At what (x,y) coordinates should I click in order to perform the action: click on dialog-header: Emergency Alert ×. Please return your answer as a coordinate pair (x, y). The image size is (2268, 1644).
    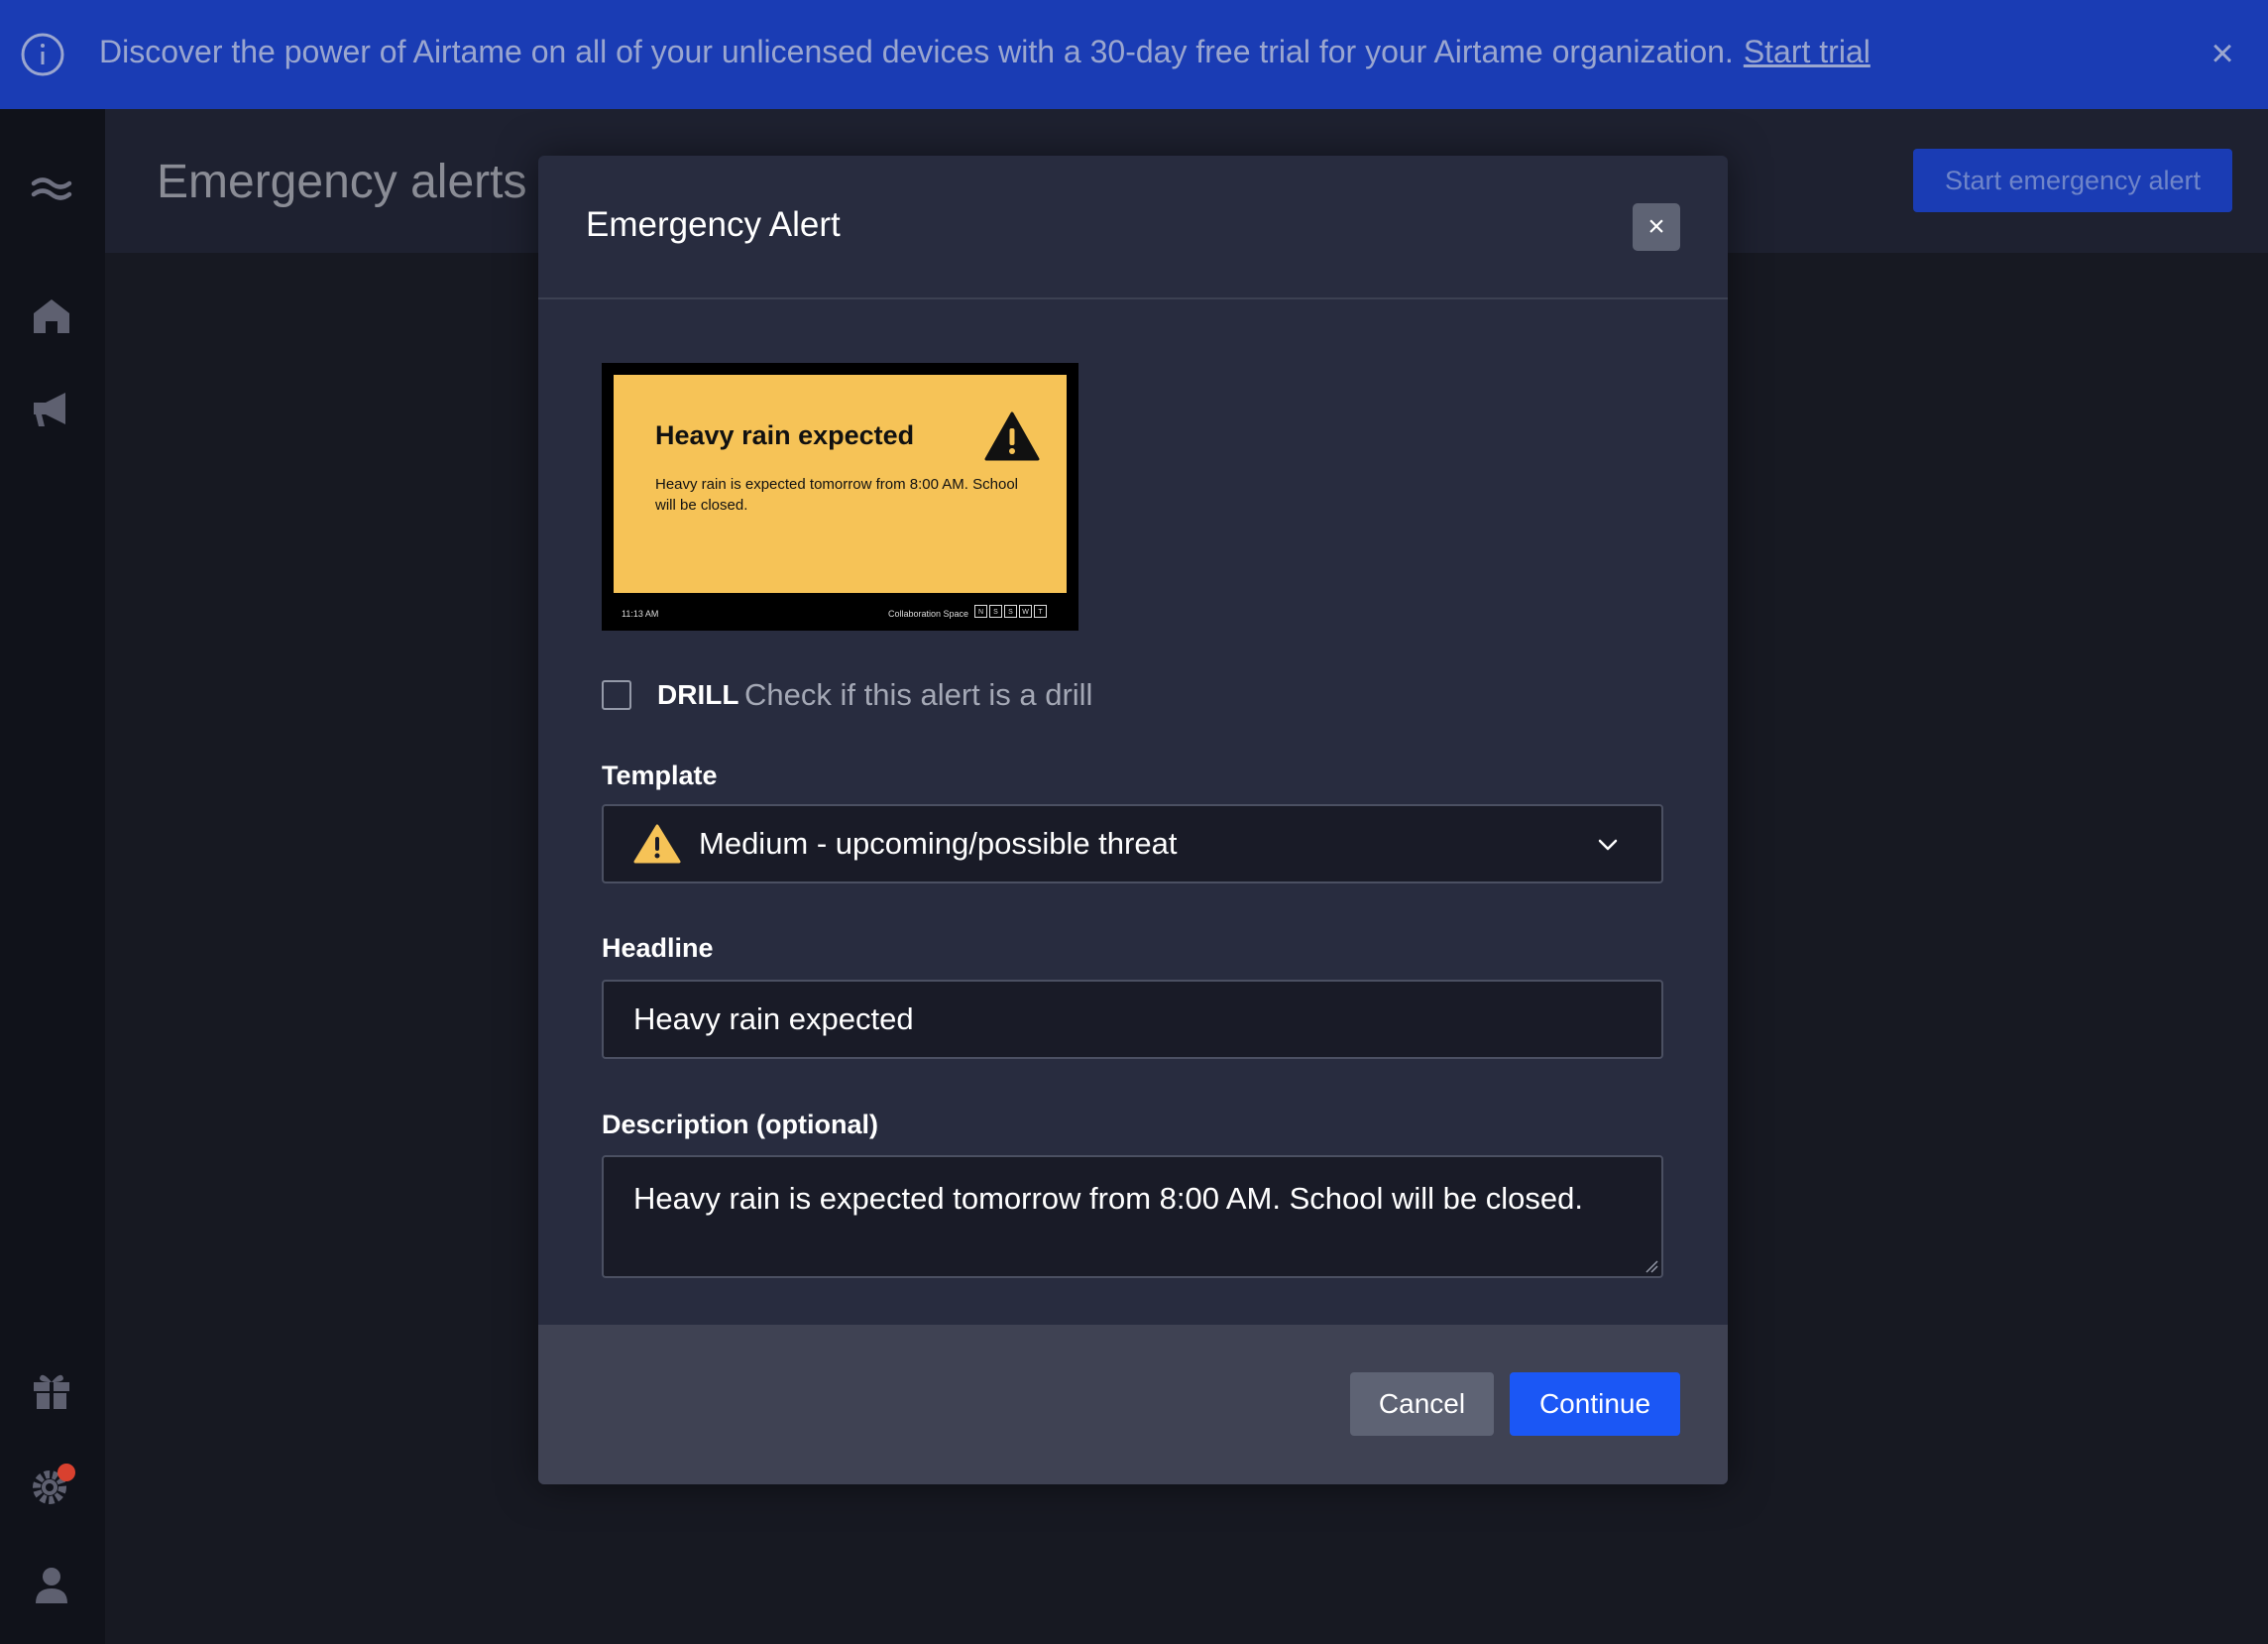
    Looking at the image, I should click on (1133, 227).